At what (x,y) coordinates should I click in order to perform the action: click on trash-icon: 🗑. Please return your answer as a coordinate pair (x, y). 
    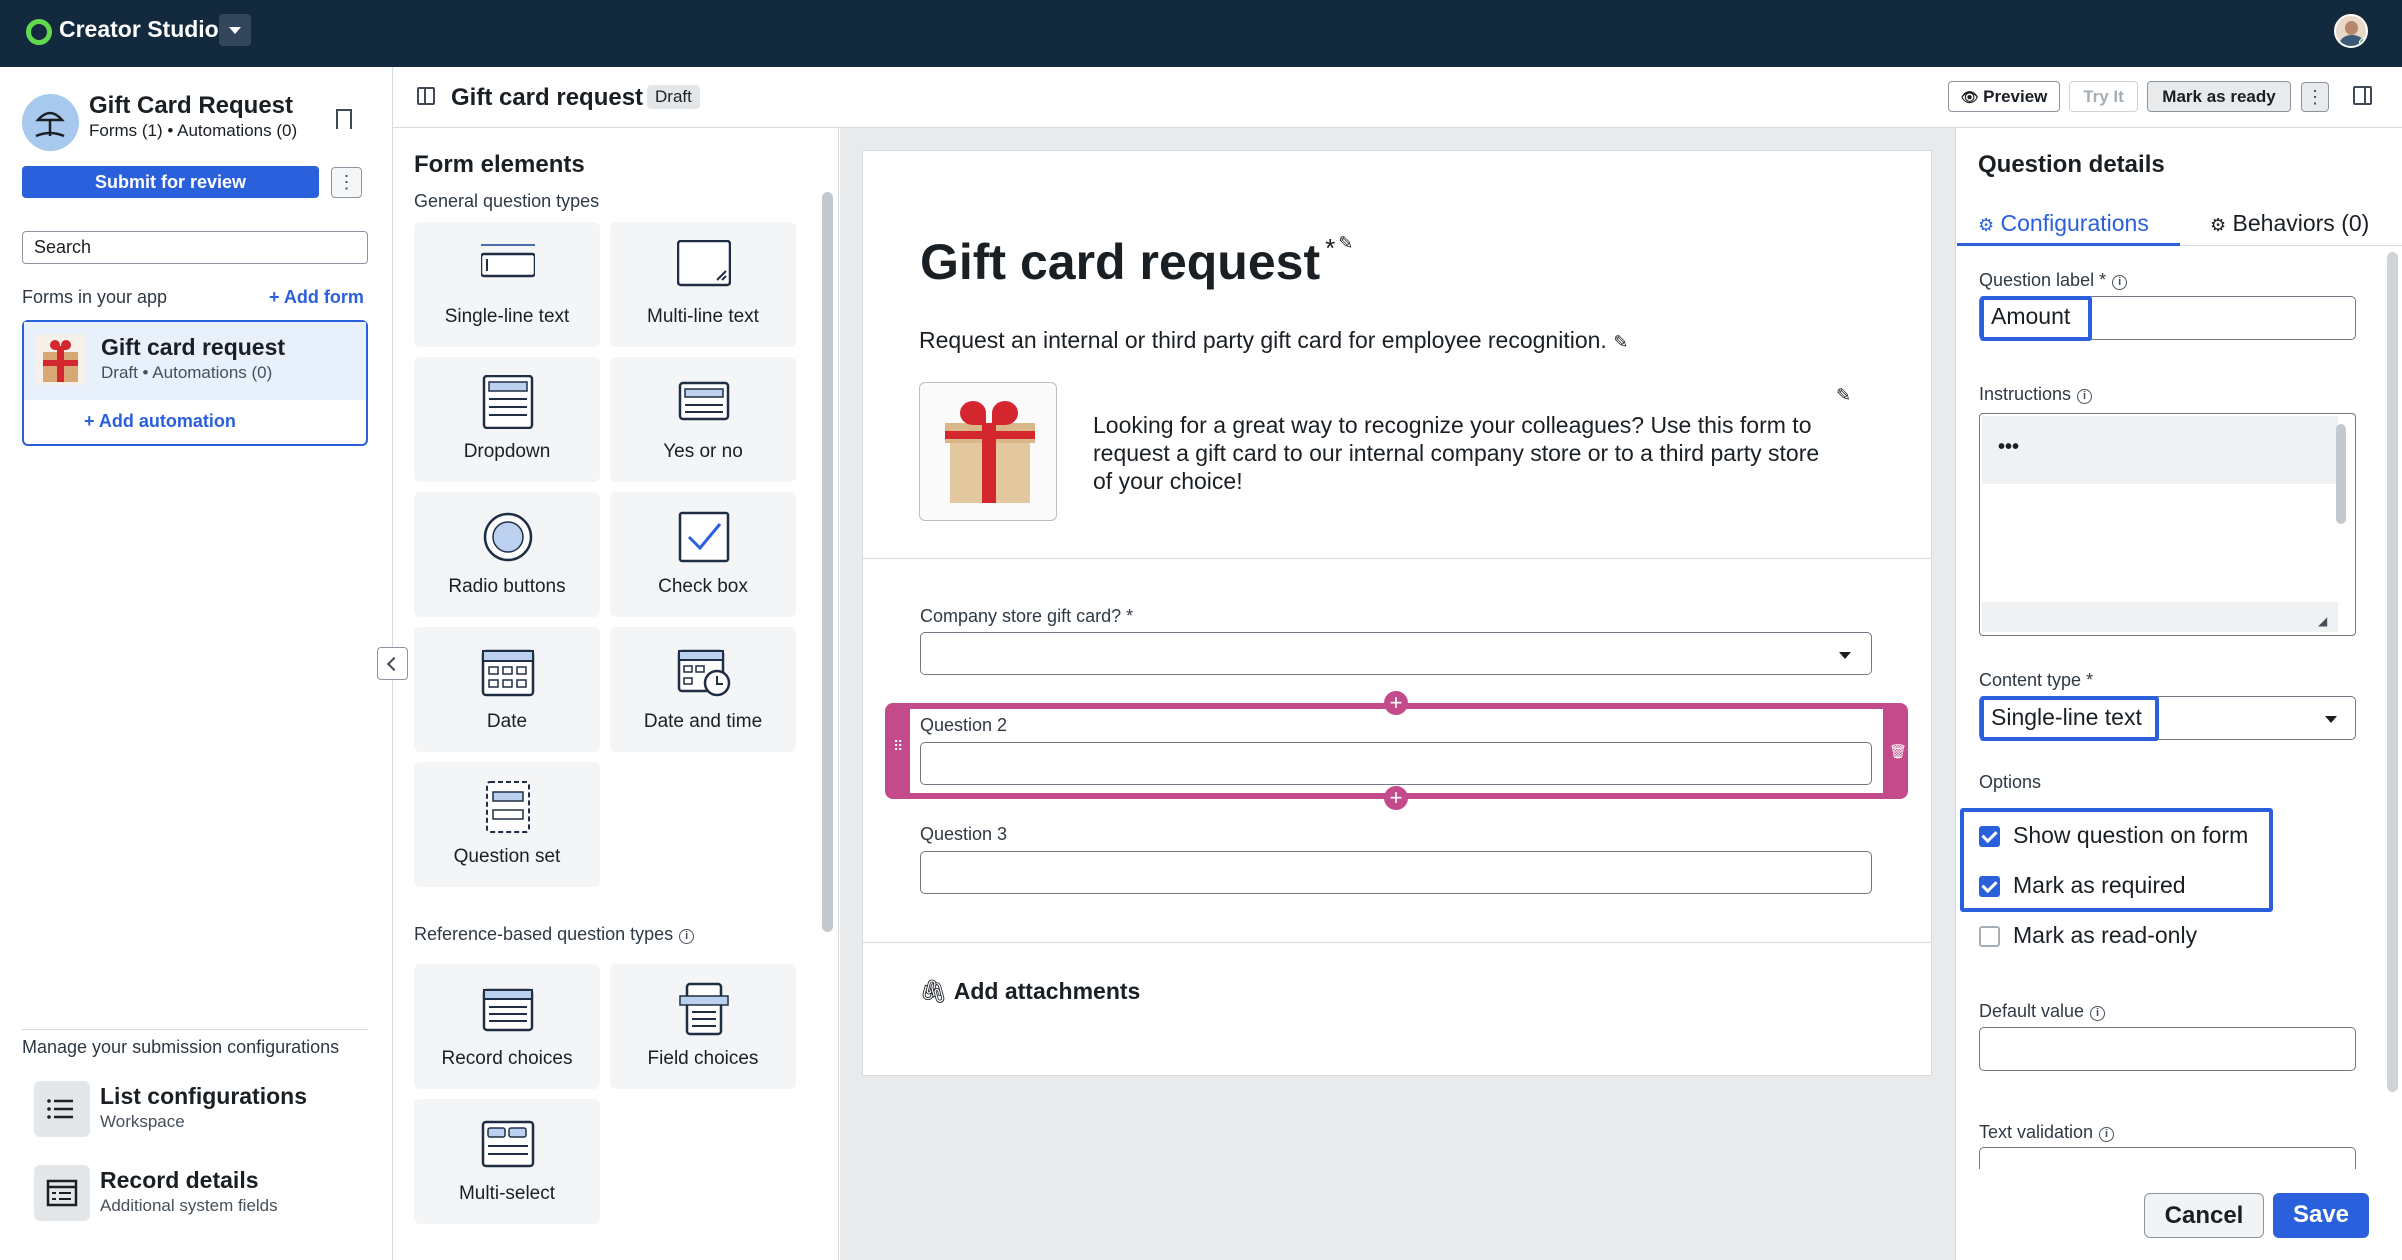
    Looking at the image, I should click on (1898, 751).